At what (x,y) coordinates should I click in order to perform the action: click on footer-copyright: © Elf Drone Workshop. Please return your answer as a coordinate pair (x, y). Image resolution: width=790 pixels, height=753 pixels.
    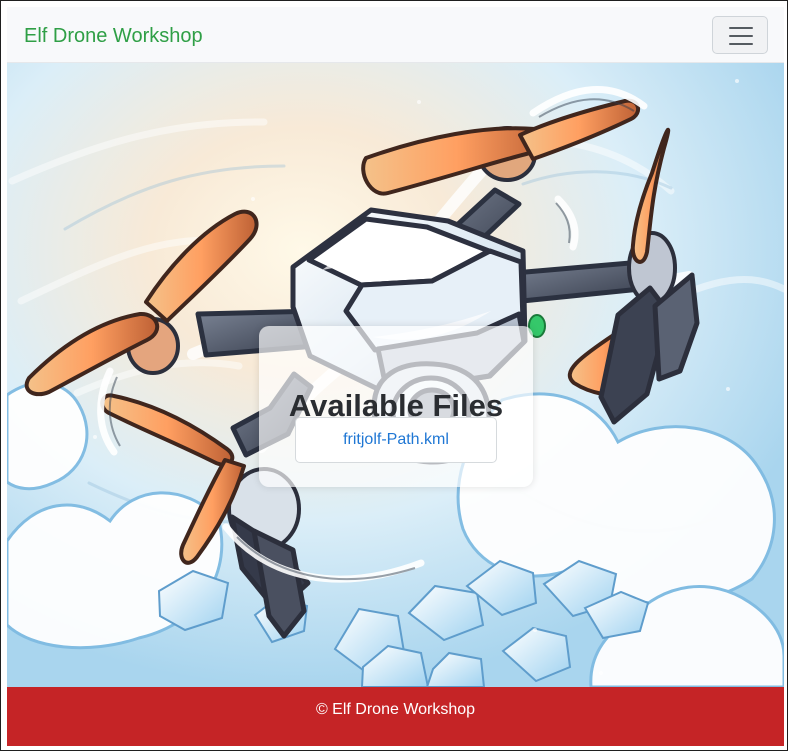
    Looking at the image, I should click on (395, 710).